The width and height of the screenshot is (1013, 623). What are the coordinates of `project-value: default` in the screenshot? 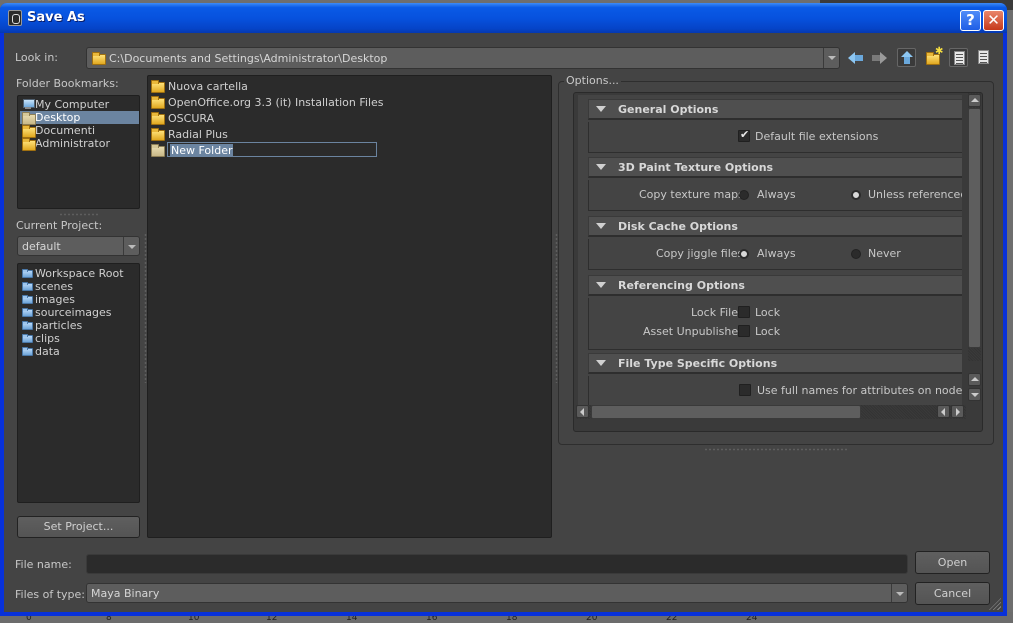 It's located at (41, 246).